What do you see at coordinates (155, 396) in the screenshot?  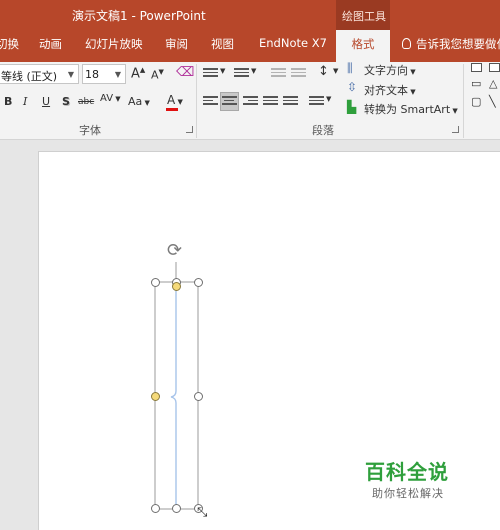 I see `adjust-handle-middle` at bounding box center [155, 396].